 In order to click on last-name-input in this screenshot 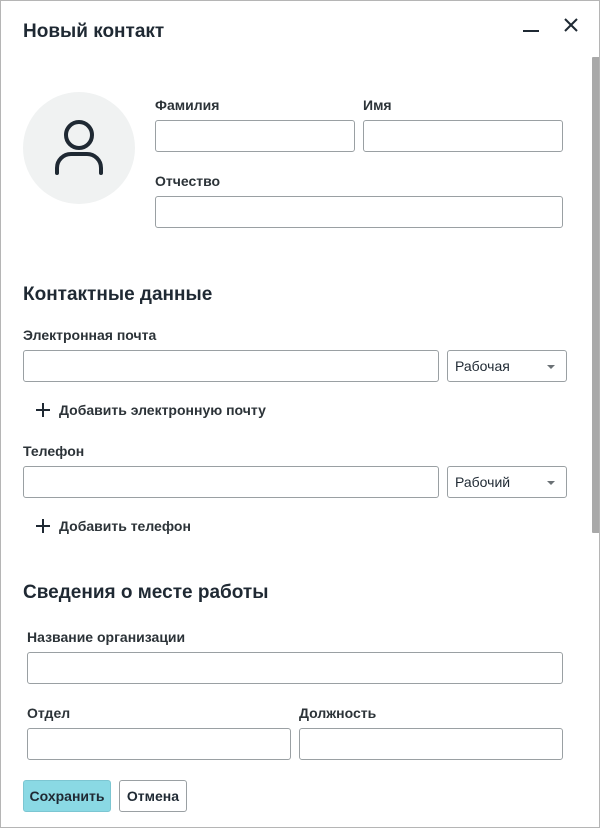, I will do `click(255, 136)`.